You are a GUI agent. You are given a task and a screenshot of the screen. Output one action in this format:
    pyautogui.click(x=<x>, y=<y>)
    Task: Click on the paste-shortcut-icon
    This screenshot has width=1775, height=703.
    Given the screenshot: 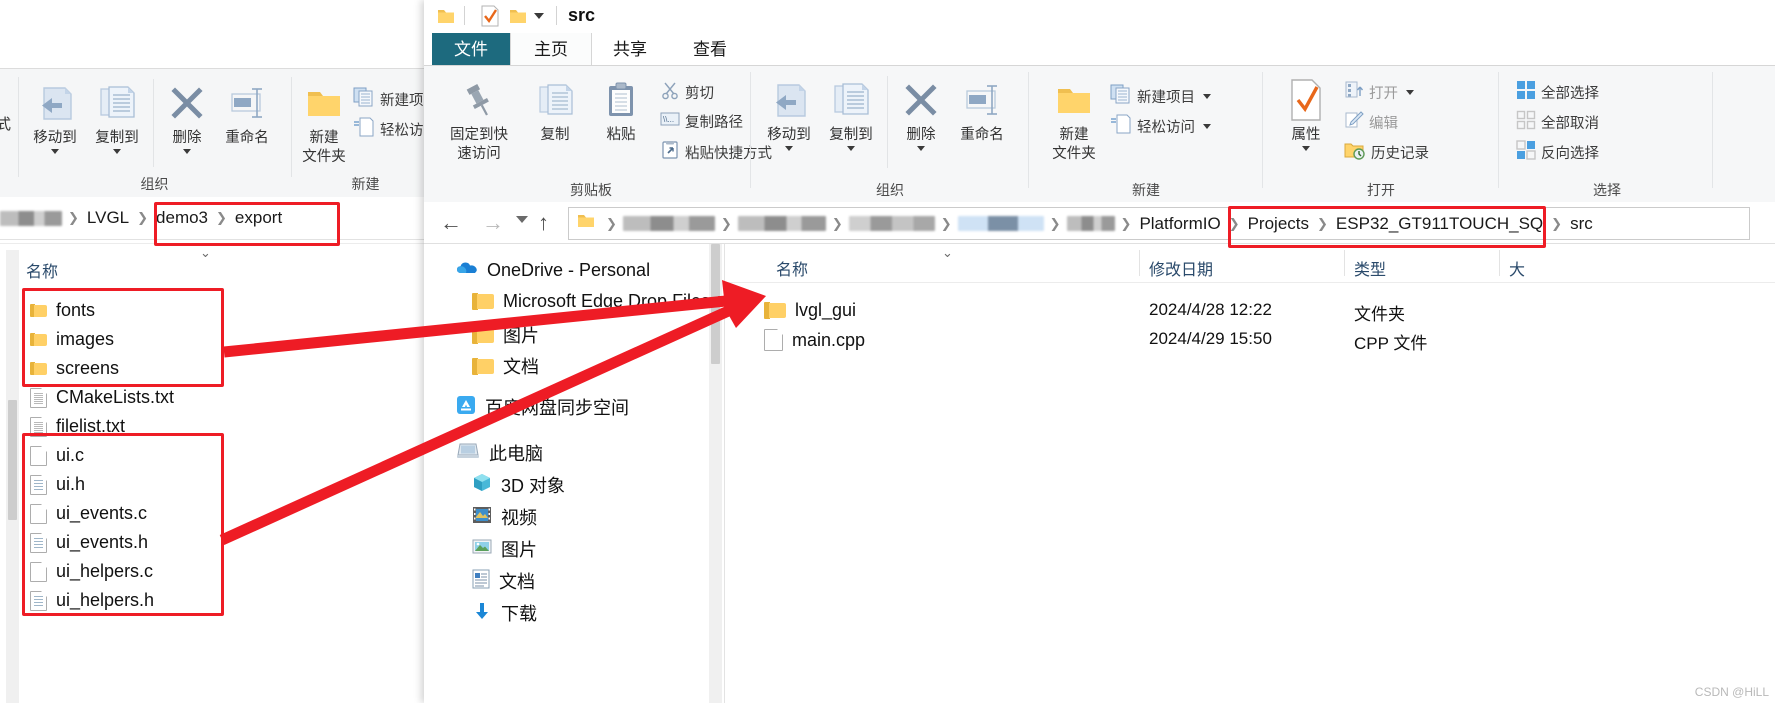 What is the action you would take?
    pyautogui.click(x=670, y=152)
    